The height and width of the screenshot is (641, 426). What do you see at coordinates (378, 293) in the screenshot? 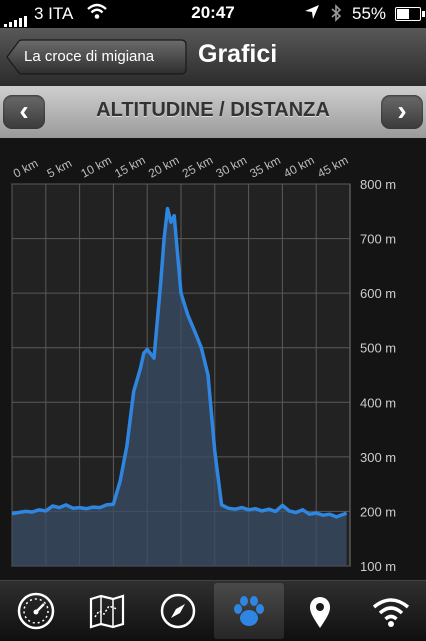
I see `y-tick-label: 600 m` at bounding box center [378, 293].